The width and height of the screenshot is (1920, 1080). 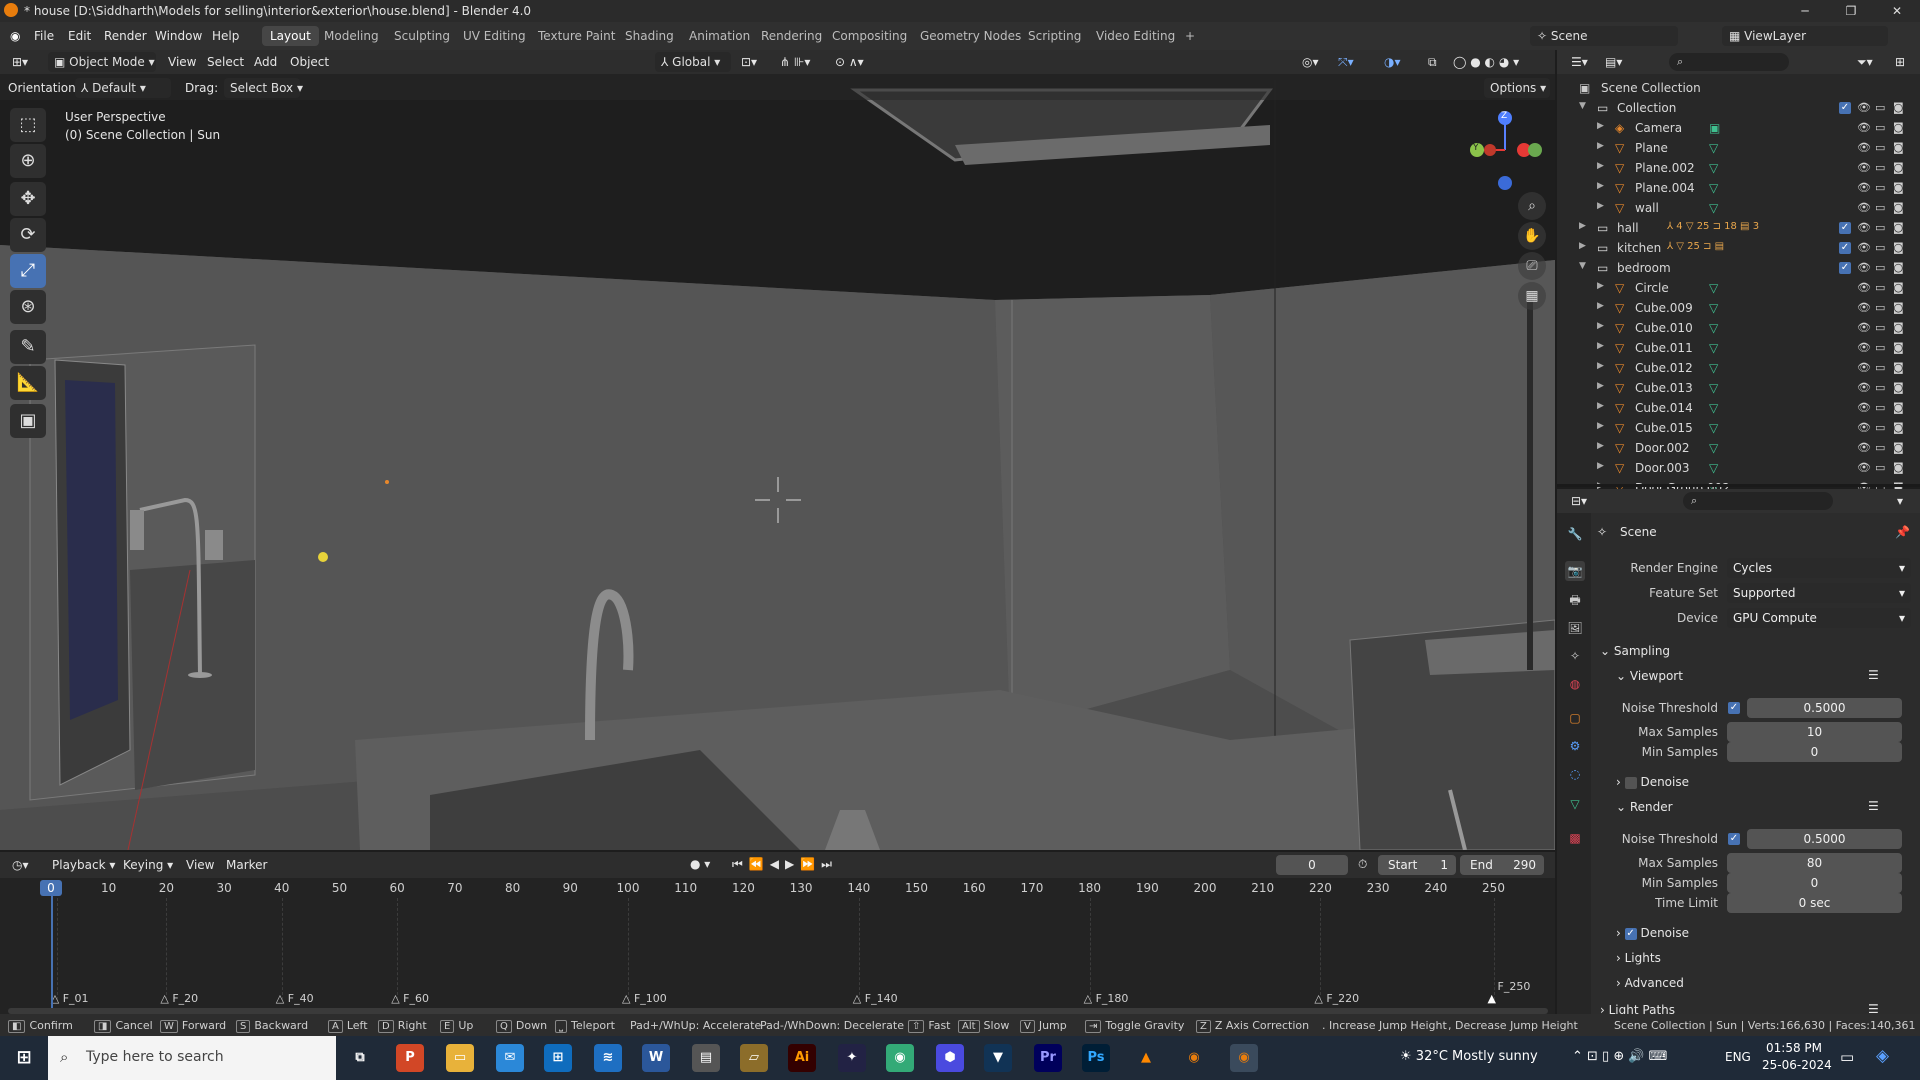 What do you see at coordinates (1738, 248) in the screenshot?
I see `outliner-row: ▶ ▭ kitchen ⅄ ▽ 25 ⊐ ▤ ✓ 👁 ▭ ◙` at bounding box center [1738, 248].